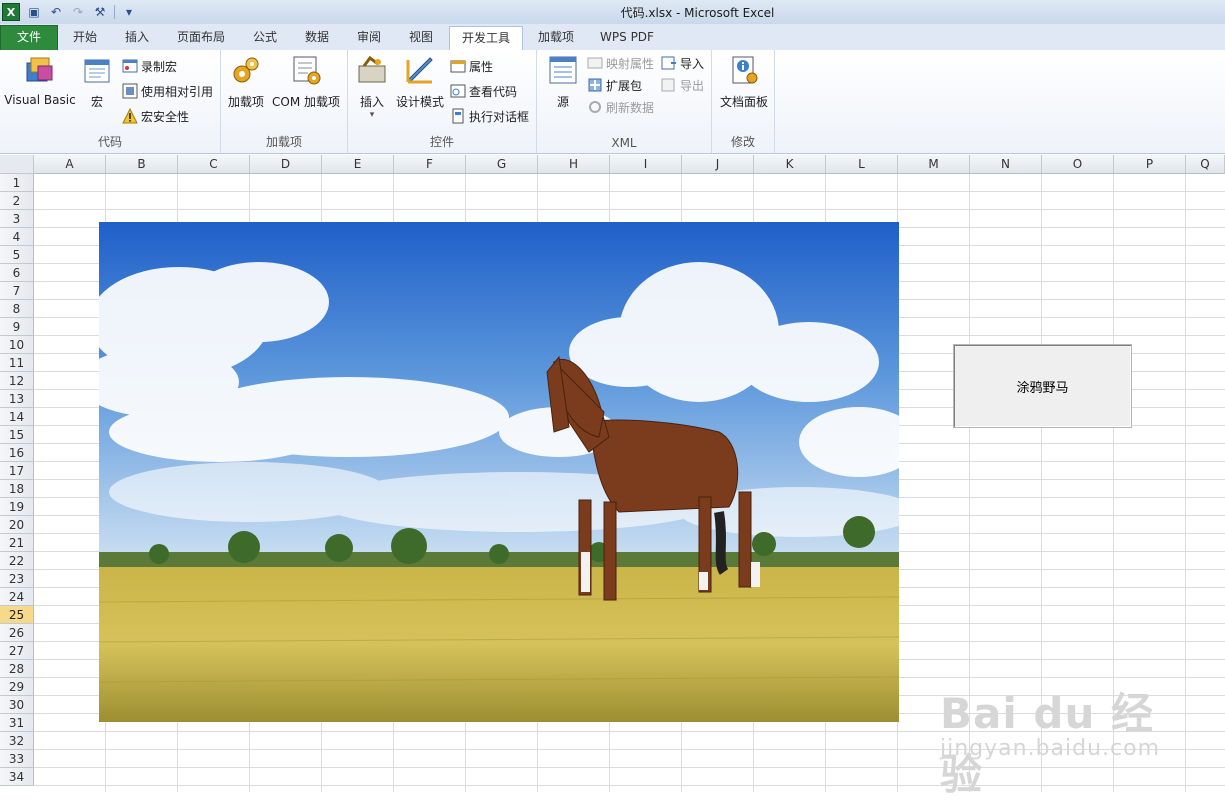  Describe the element at coordinates (627, 37) in the screenshot. I see `tab-wps-pdf: WPS PDF` at that location.